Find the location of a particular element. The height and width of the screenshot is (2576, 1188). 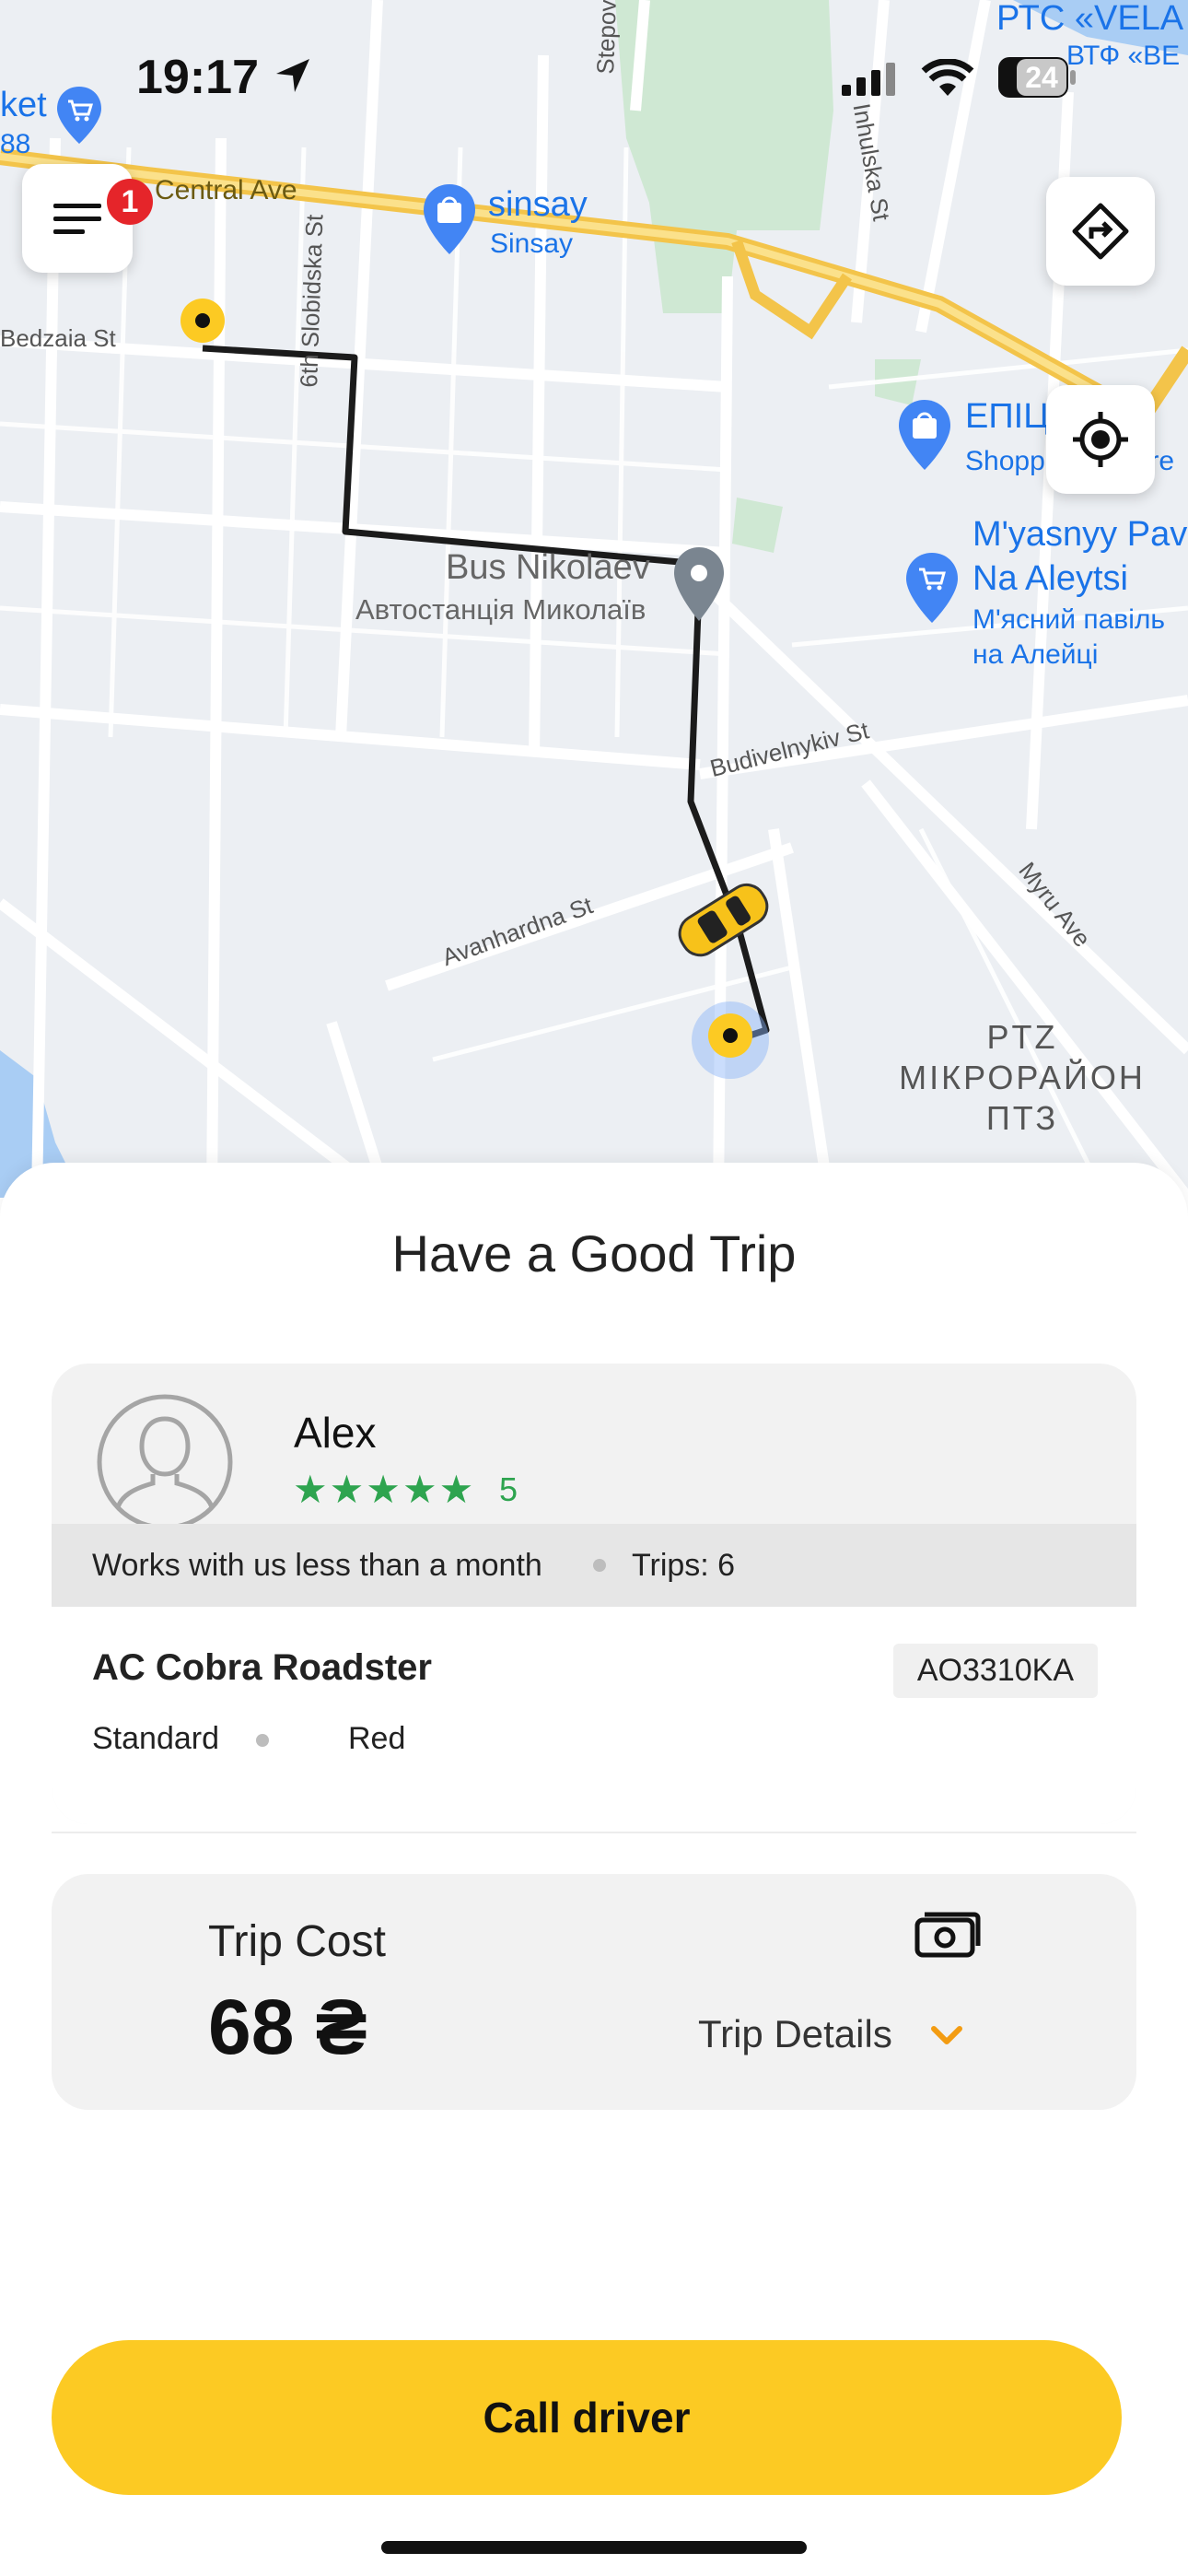

district-label: PTZ МІКРОРАЙОН ПТЗ is located at coordinates (1022, 1078).